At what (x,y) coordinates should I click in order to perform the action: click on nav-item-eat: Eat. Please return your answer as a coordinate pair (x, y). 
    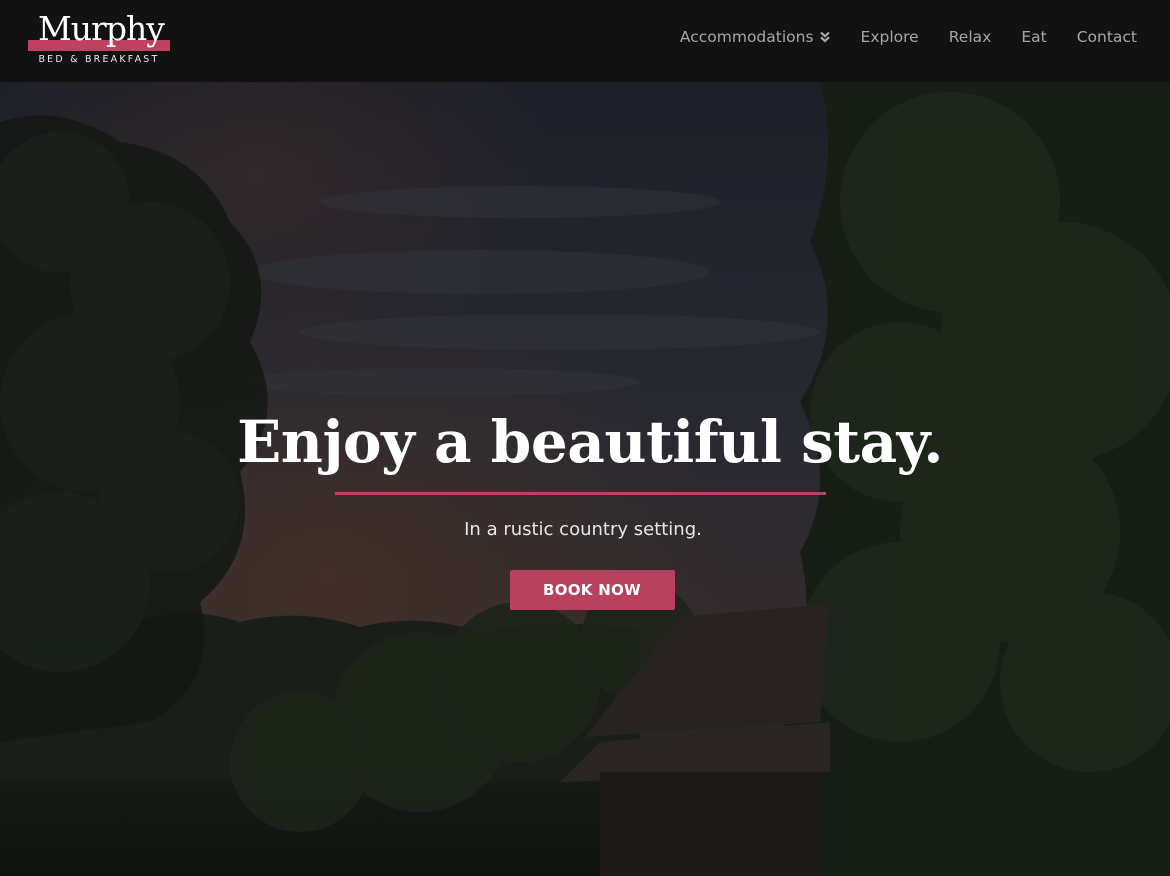
    Looking at the image, I should click on (1033, 37).